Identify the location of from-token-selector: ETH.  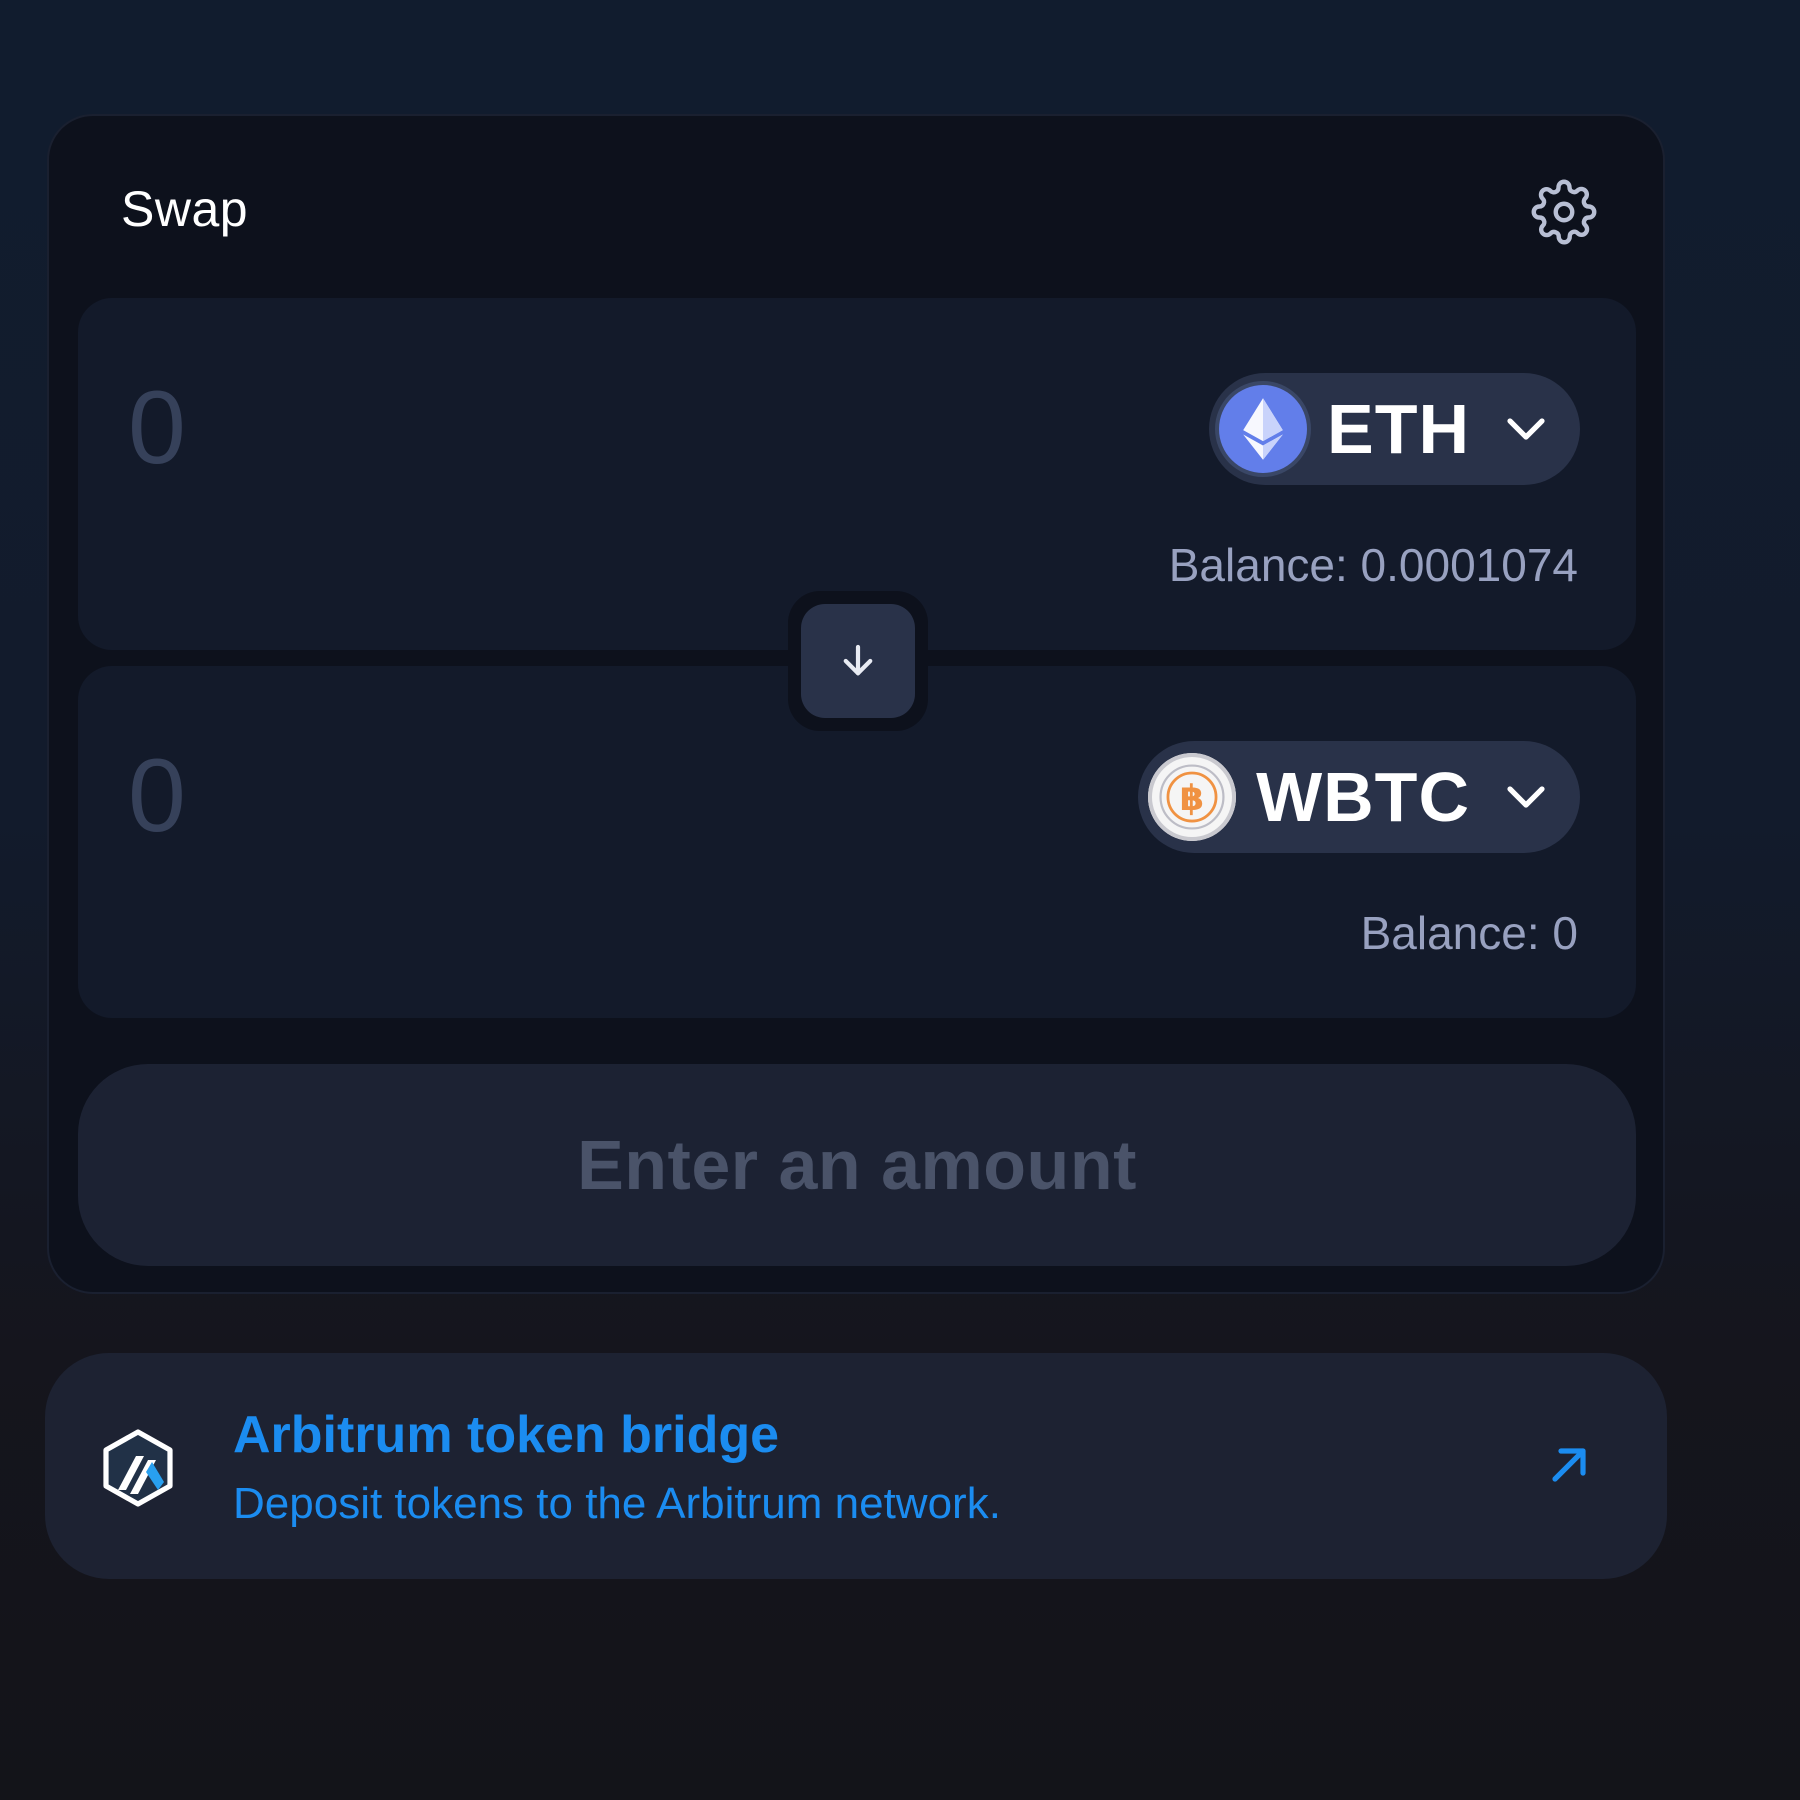
(1394, 429).